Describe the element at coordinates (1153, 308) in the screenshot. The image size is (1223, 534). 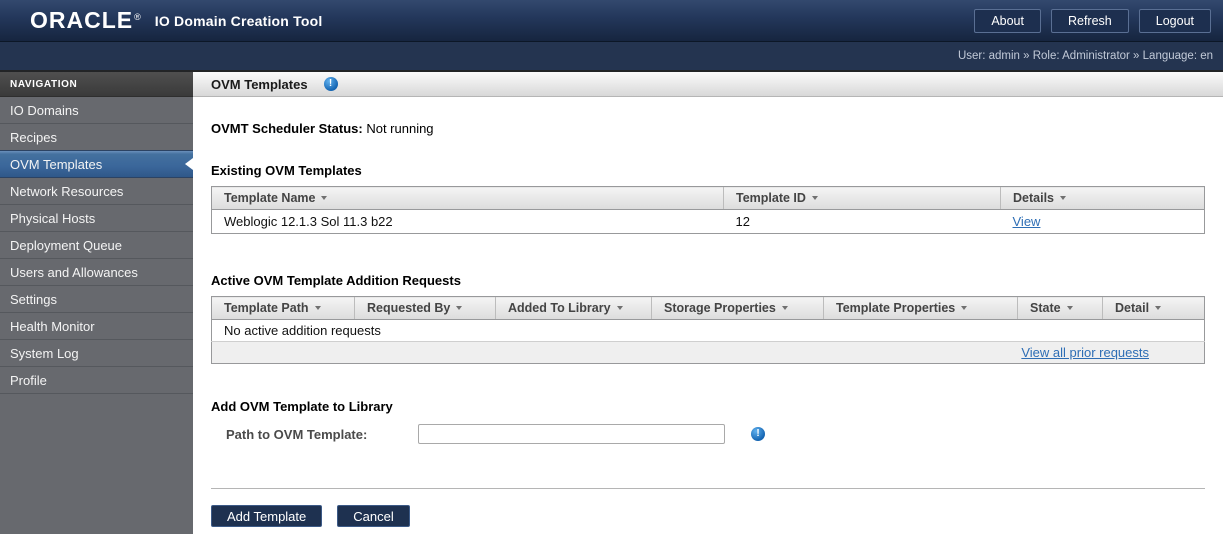
I see `column-header-detail: Detail` at that location.